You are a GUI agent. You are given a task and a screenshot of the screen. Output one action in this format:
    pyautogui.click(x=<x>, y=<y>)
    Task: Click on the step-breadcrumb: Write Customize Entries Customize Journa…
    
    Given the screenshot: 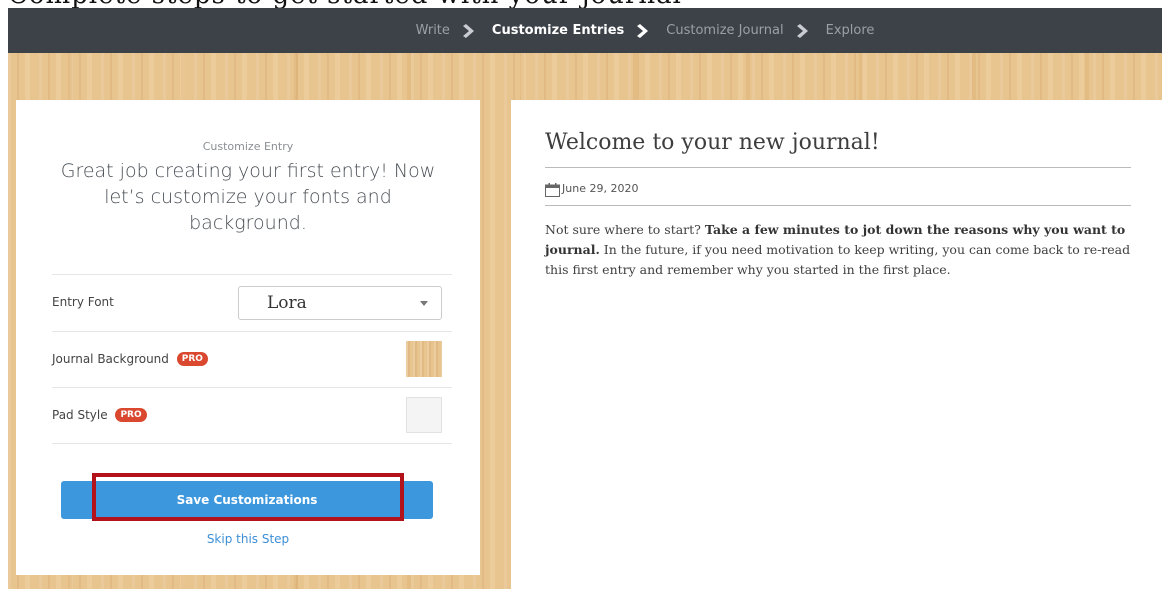 What is the action you would take?
    pyautogui.click(x=645, y=31)
    